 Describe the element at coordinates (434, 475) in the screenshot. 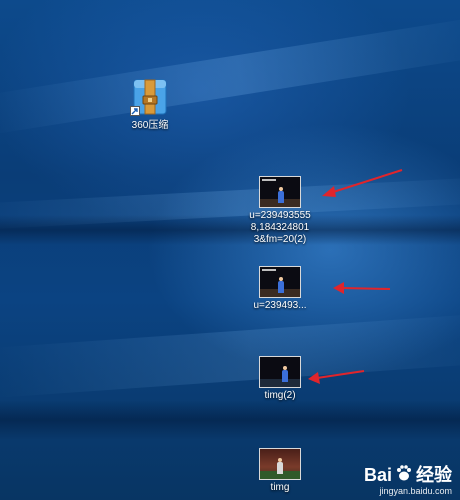

I see `watermark-brand-suffix: 经验` at that location.